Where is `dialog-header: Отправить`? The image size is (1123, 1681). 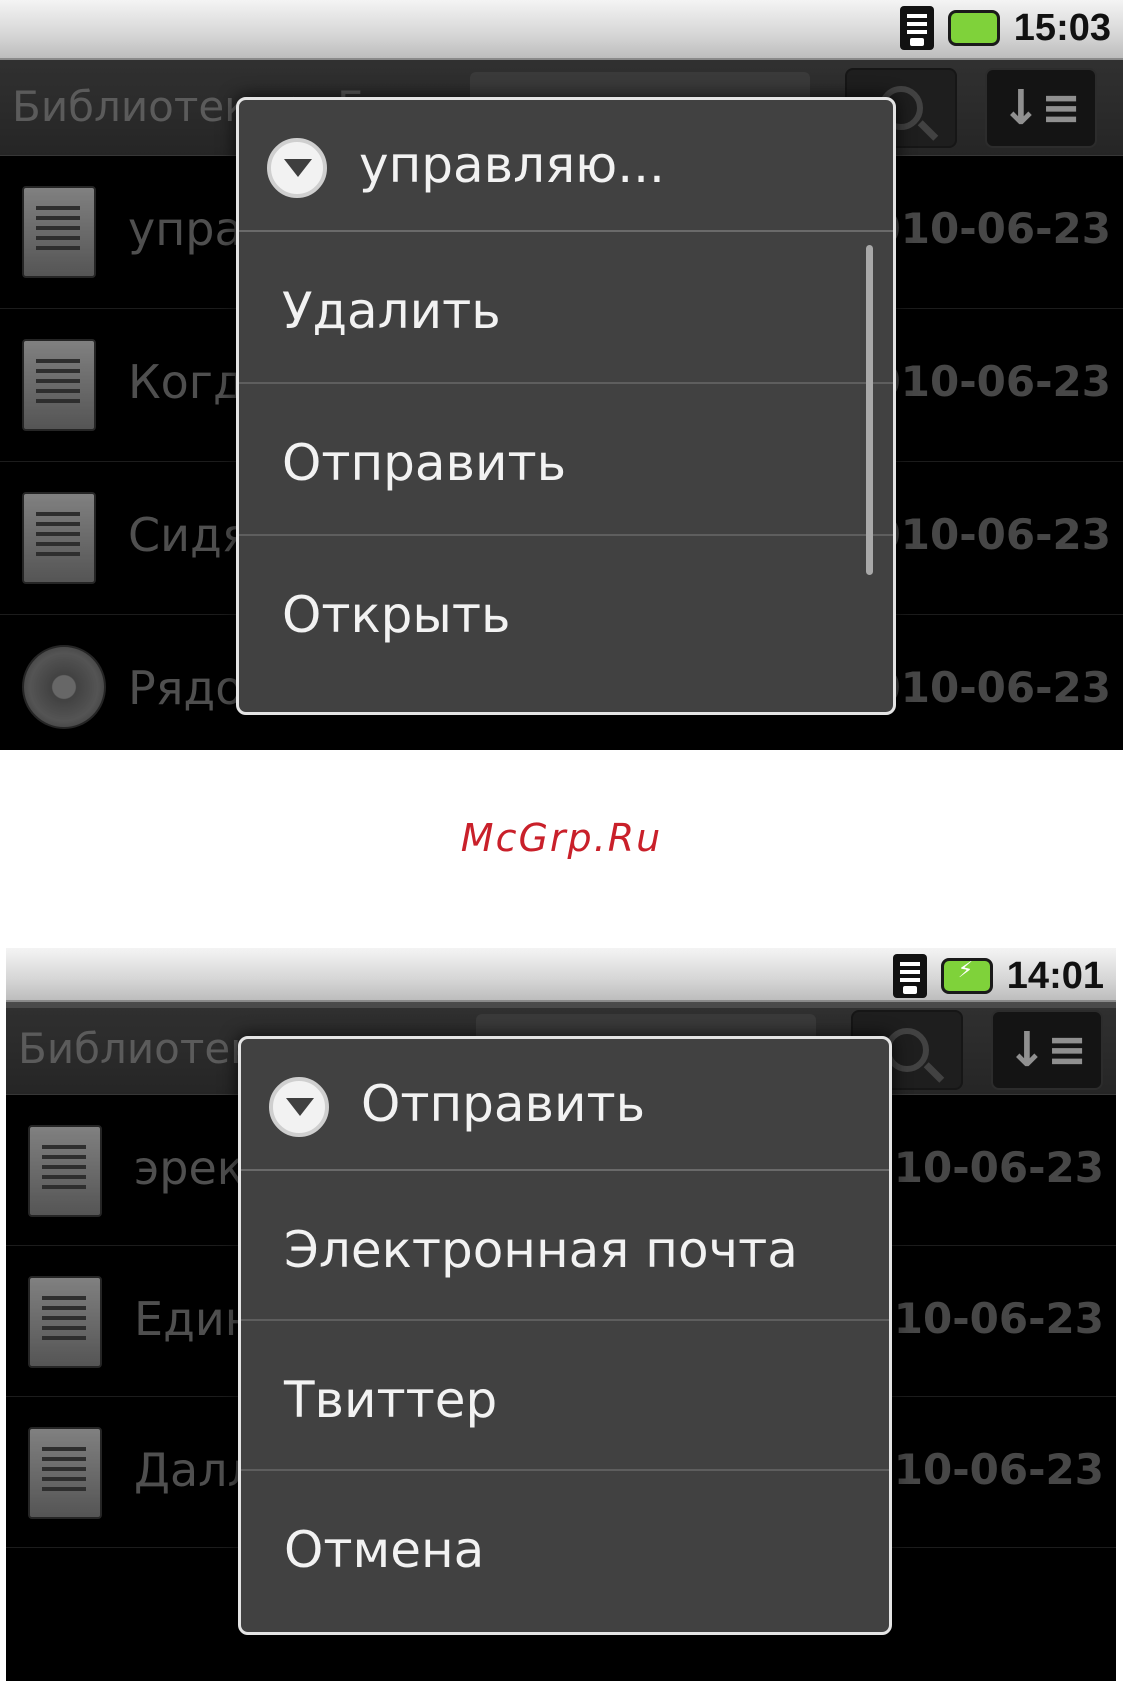
dialog-header: Отправить is located at coordinates (565, 1105).